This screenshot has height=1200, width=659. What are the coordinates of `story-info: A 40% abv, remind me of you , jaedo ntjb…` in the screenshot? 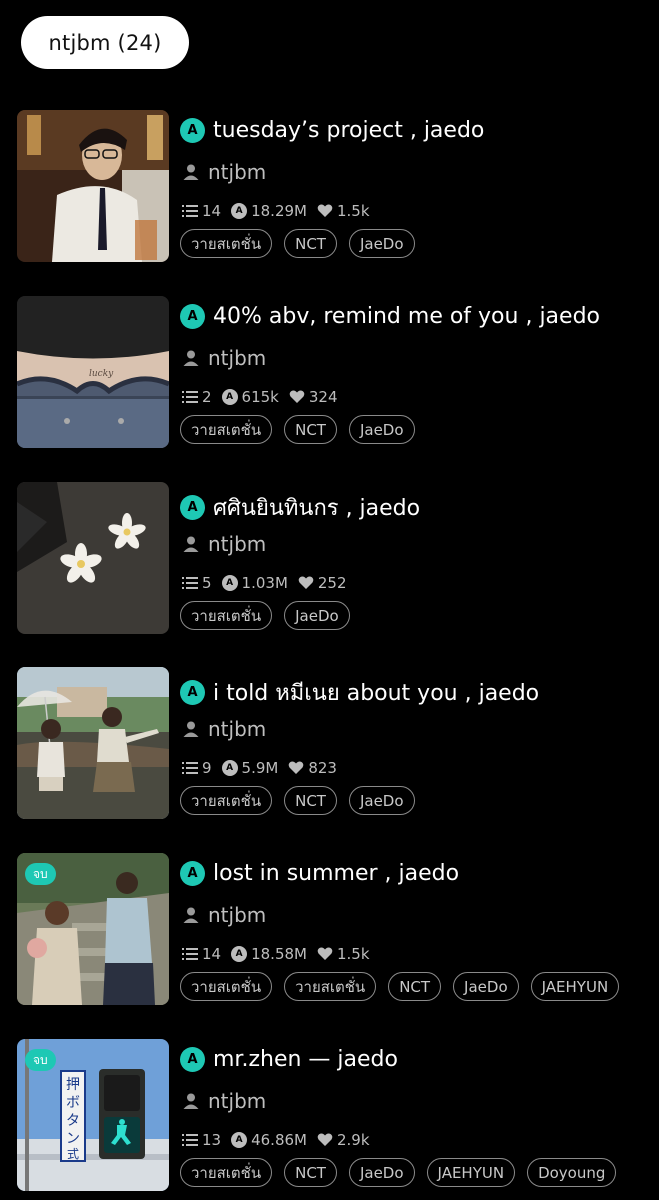 It's located at (419, 372).